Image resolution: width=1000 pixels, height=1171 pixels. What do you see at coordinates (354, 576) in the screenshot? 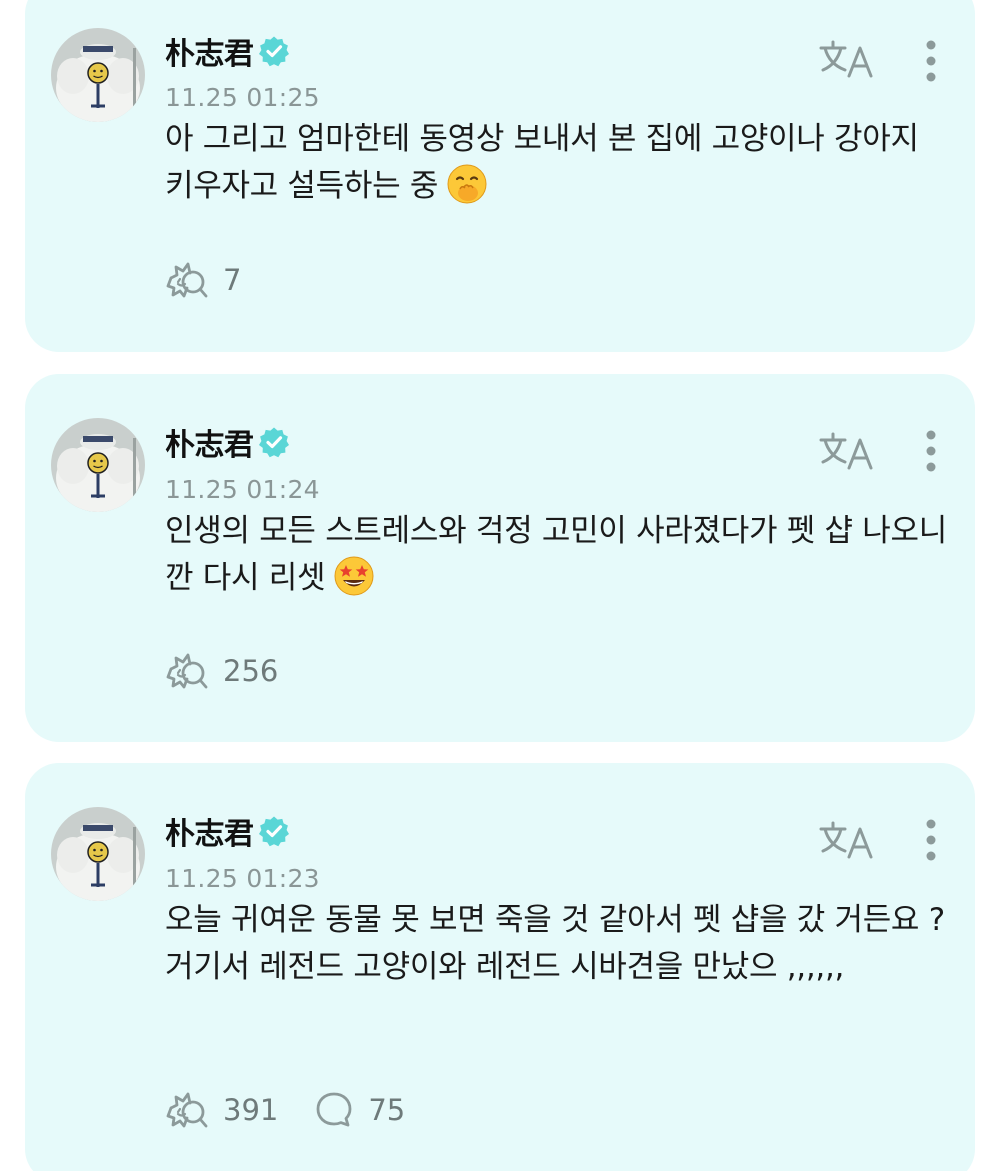
I see `star-struck-face-icon` at bounding box center [354, 576].